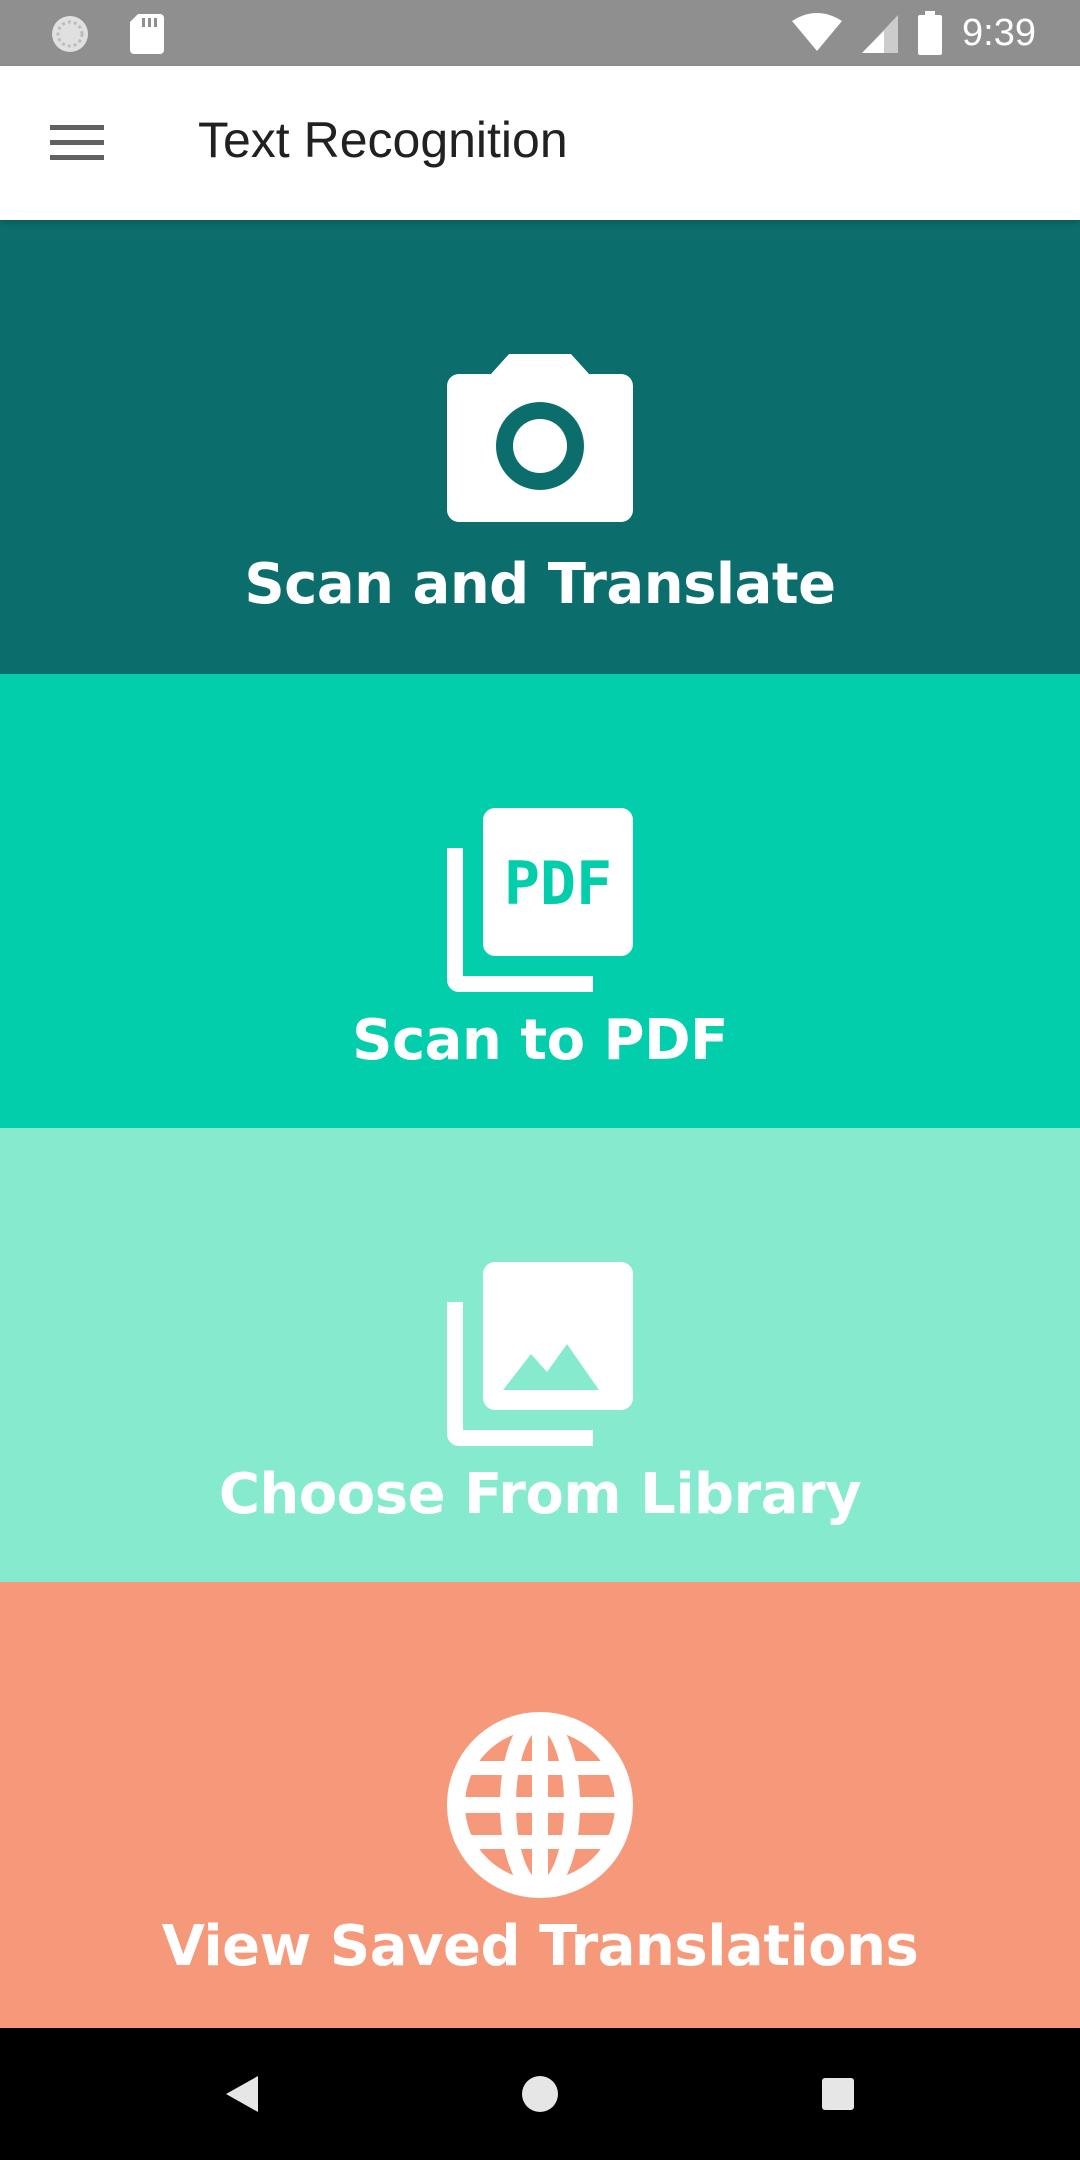 The width and height of the screenshot is (1080, 2160). I want to click on status-time: 9:39, so click(999, 33).